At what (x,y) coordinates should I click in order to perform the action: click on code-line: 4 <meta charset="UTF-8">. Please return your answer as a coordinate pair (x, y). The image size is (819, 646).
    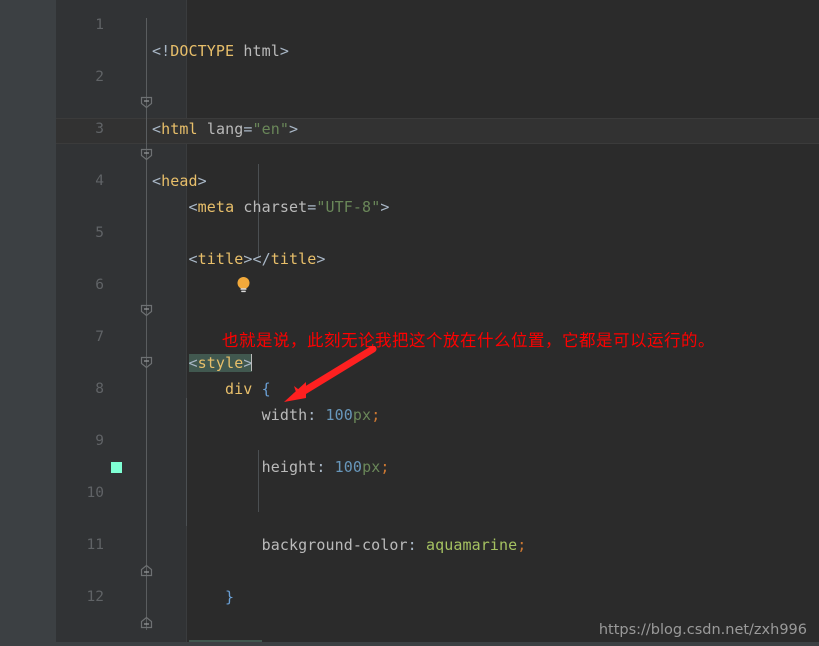
    Looking at the image, I should click on (409, 179).